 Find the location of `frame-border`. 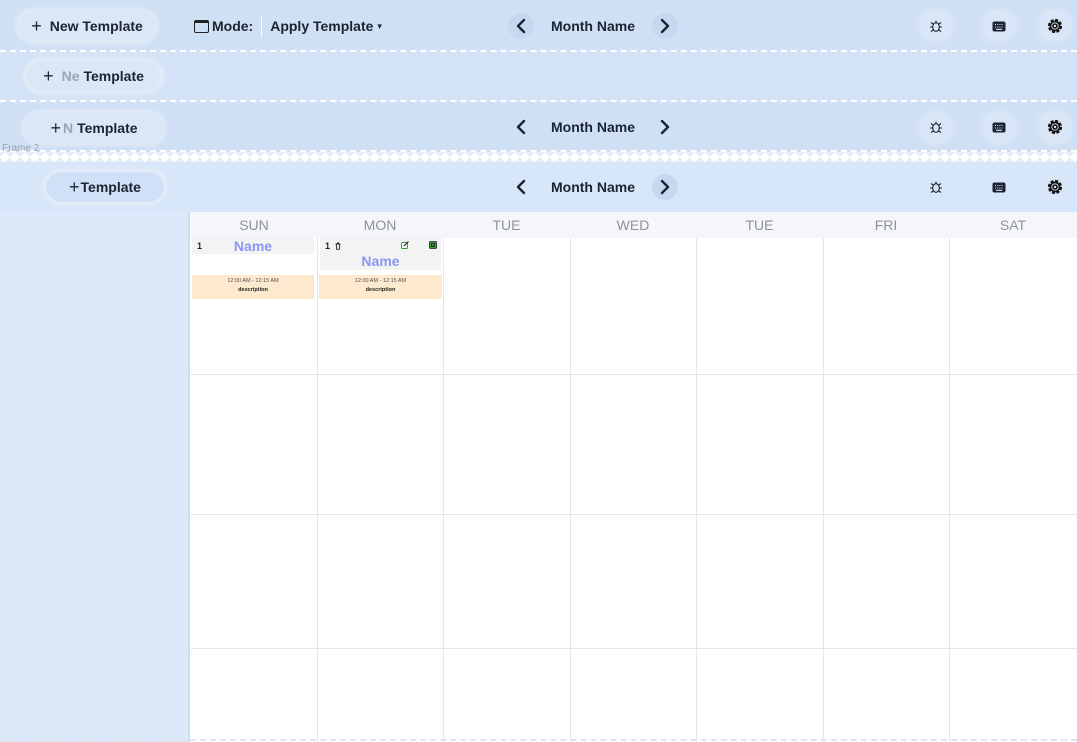

frame-border is located at coordinates (538, 740).